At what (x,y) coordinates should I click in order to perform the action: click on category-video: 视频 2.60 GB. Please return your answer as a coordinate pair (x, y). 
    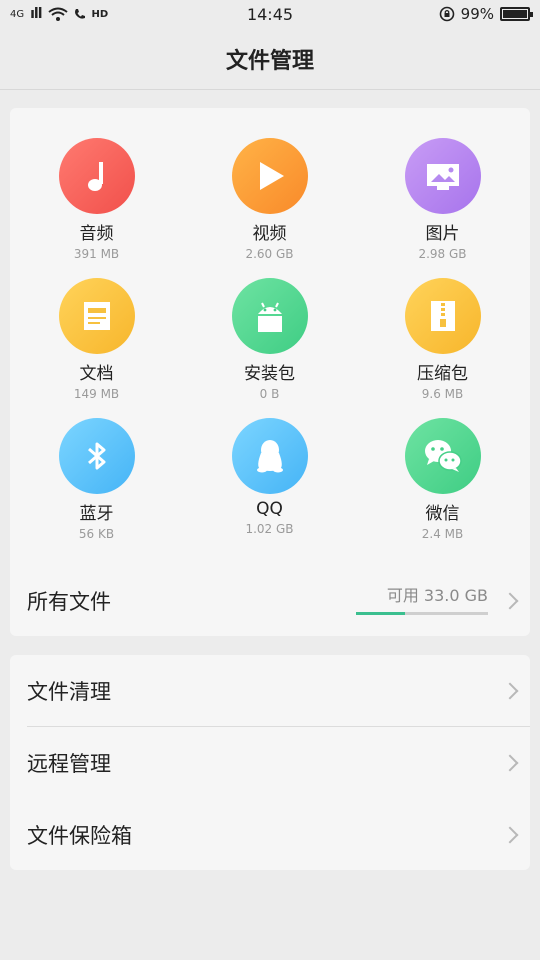
    Looking at the image, I should click on (269, 208).